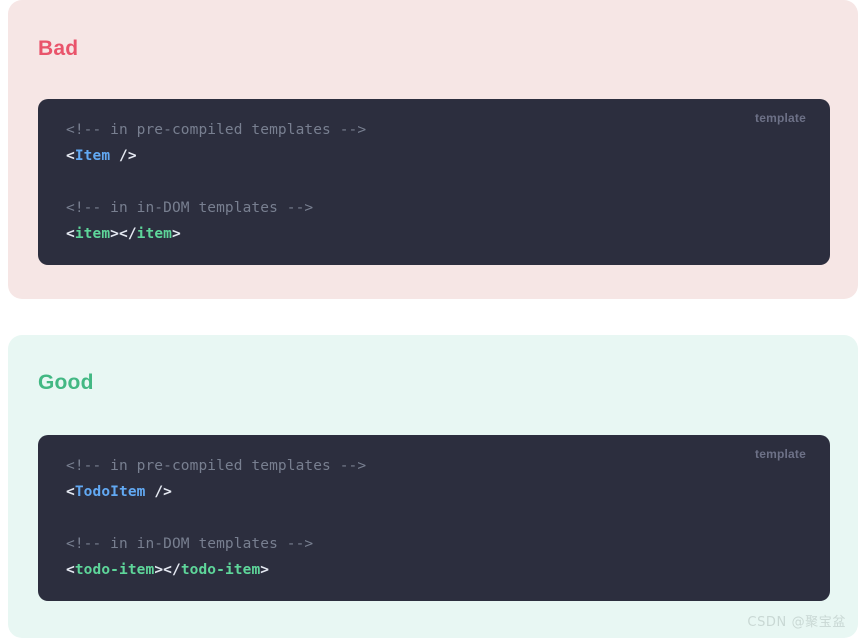  Describe the element at coordinates (796, 622) in the screenshot. I see `watermark: CSDN @聚宝盆` at that location.